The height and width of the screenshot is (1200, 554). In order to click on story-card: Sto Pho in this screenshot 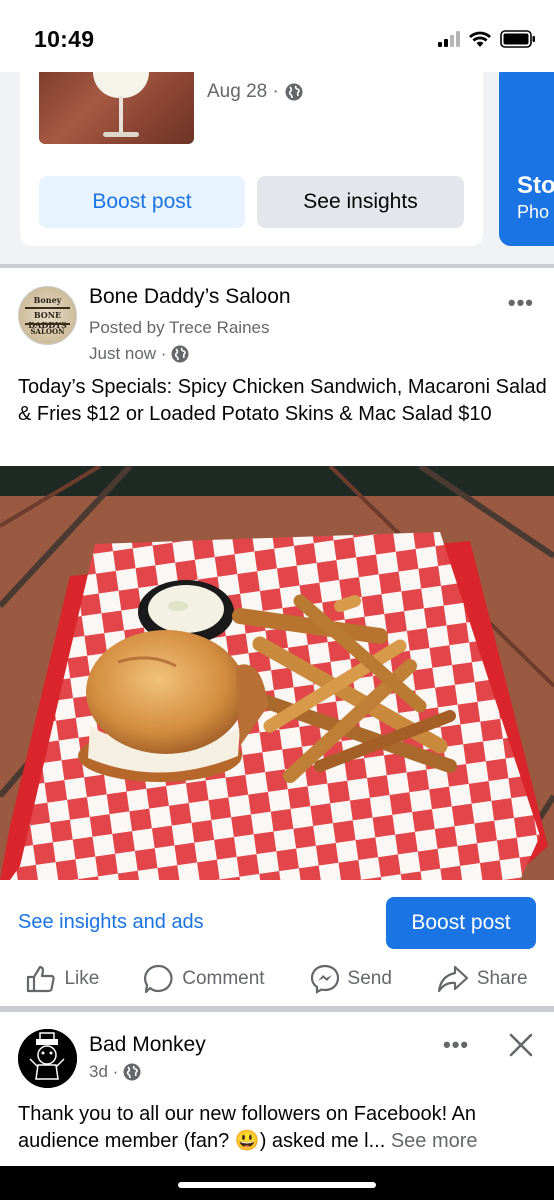, I will do `click(526, 159)`.